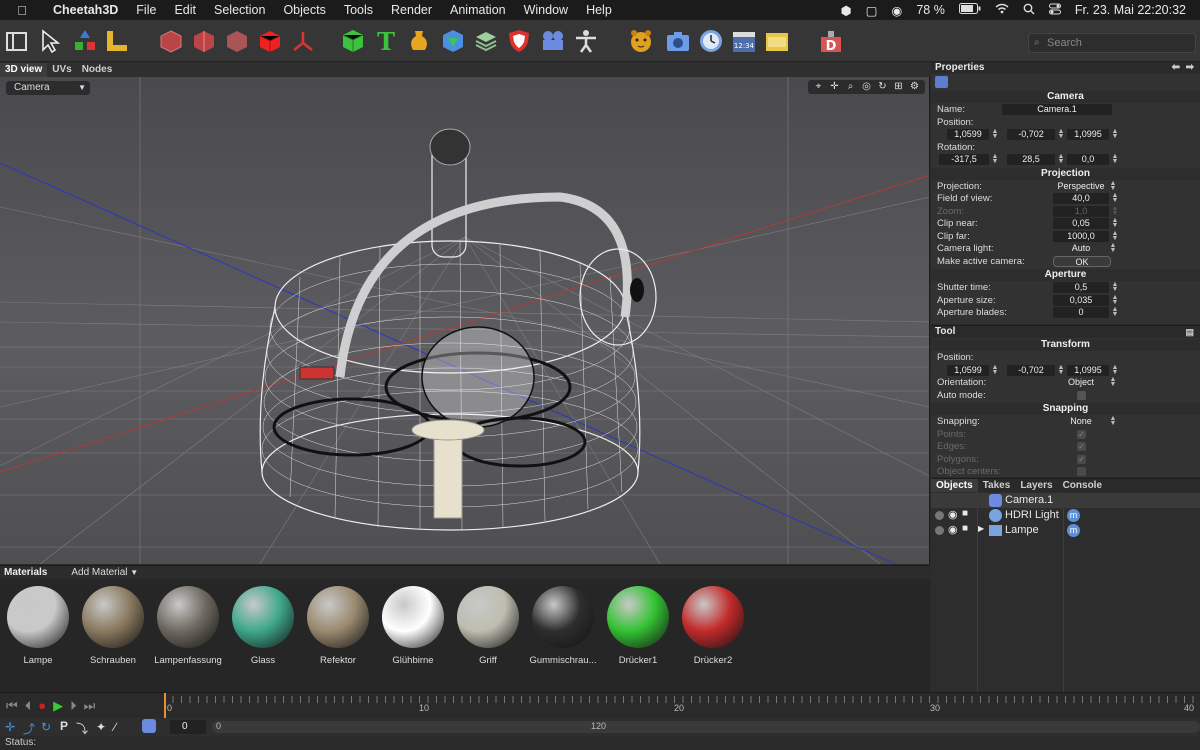 This screenshot has height=750, width=1200. Describe the element at coordinates (1081, 421) in the screenshot. I see `snapping-select: None` at that location.